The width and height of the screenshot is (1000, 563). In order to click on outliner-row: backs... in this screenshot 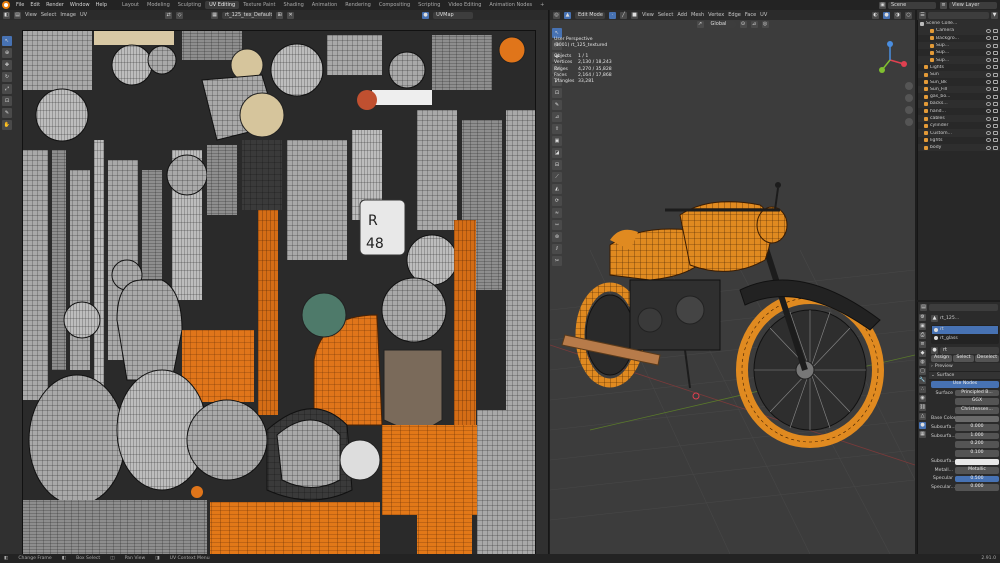, I will do `click(959, 104)`.